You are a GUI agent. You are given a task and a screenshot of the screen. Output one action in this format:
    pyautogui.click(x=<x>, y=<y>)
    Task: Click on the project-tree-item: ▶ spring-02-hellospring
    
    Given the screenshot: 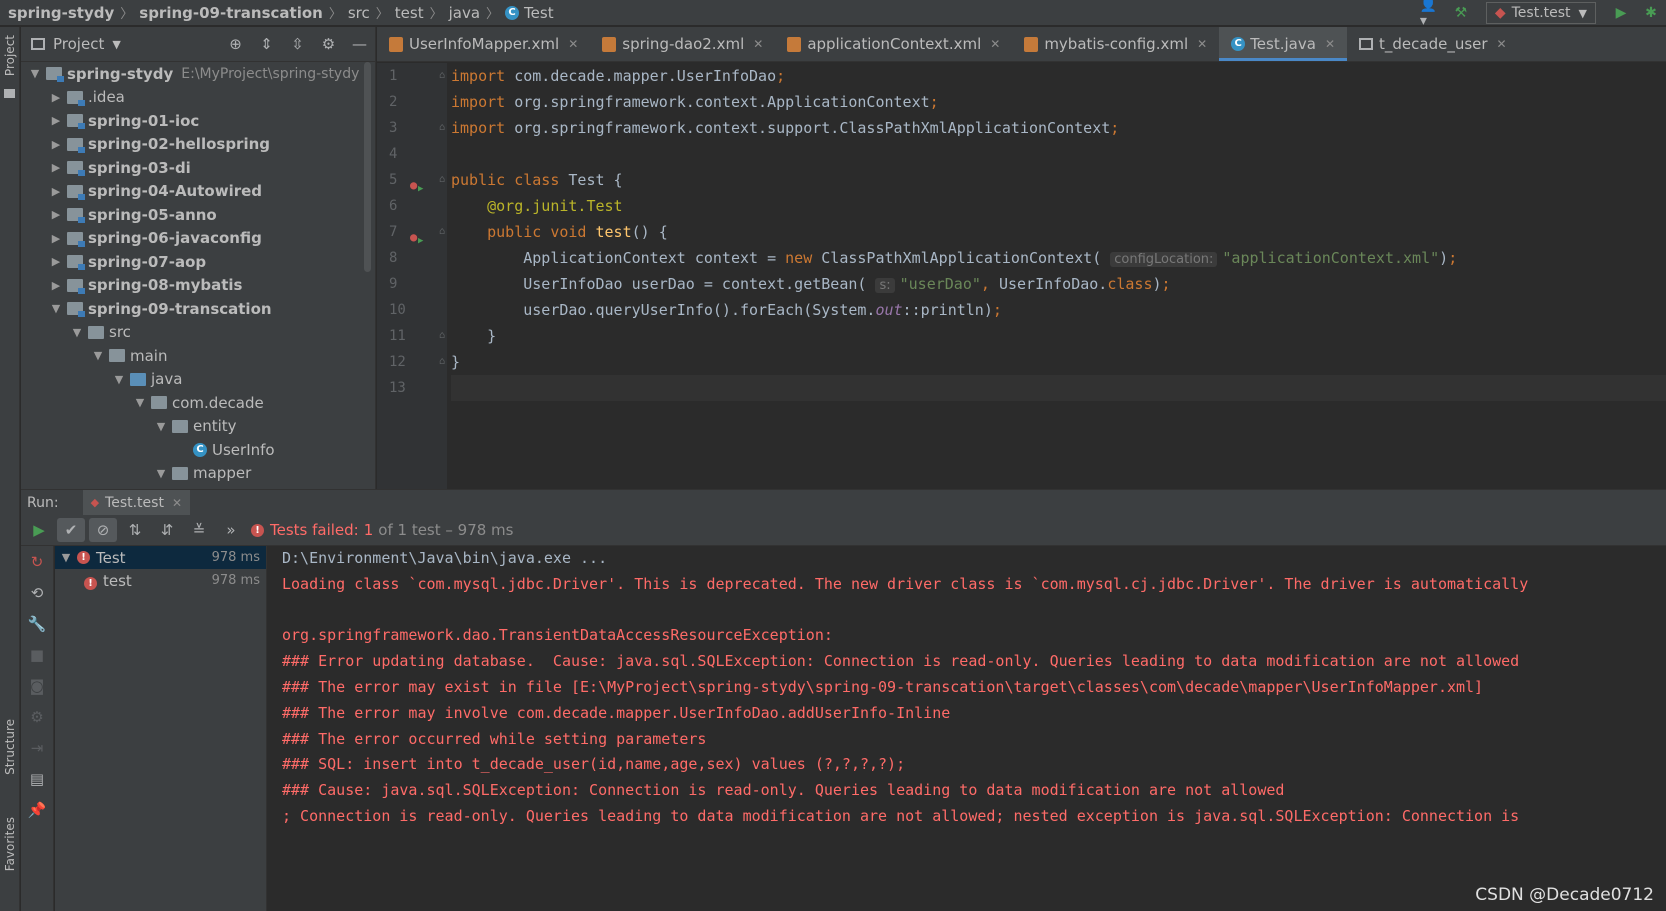 What is the action you would take?
    pyautogui.click(x=198, y=145)
    